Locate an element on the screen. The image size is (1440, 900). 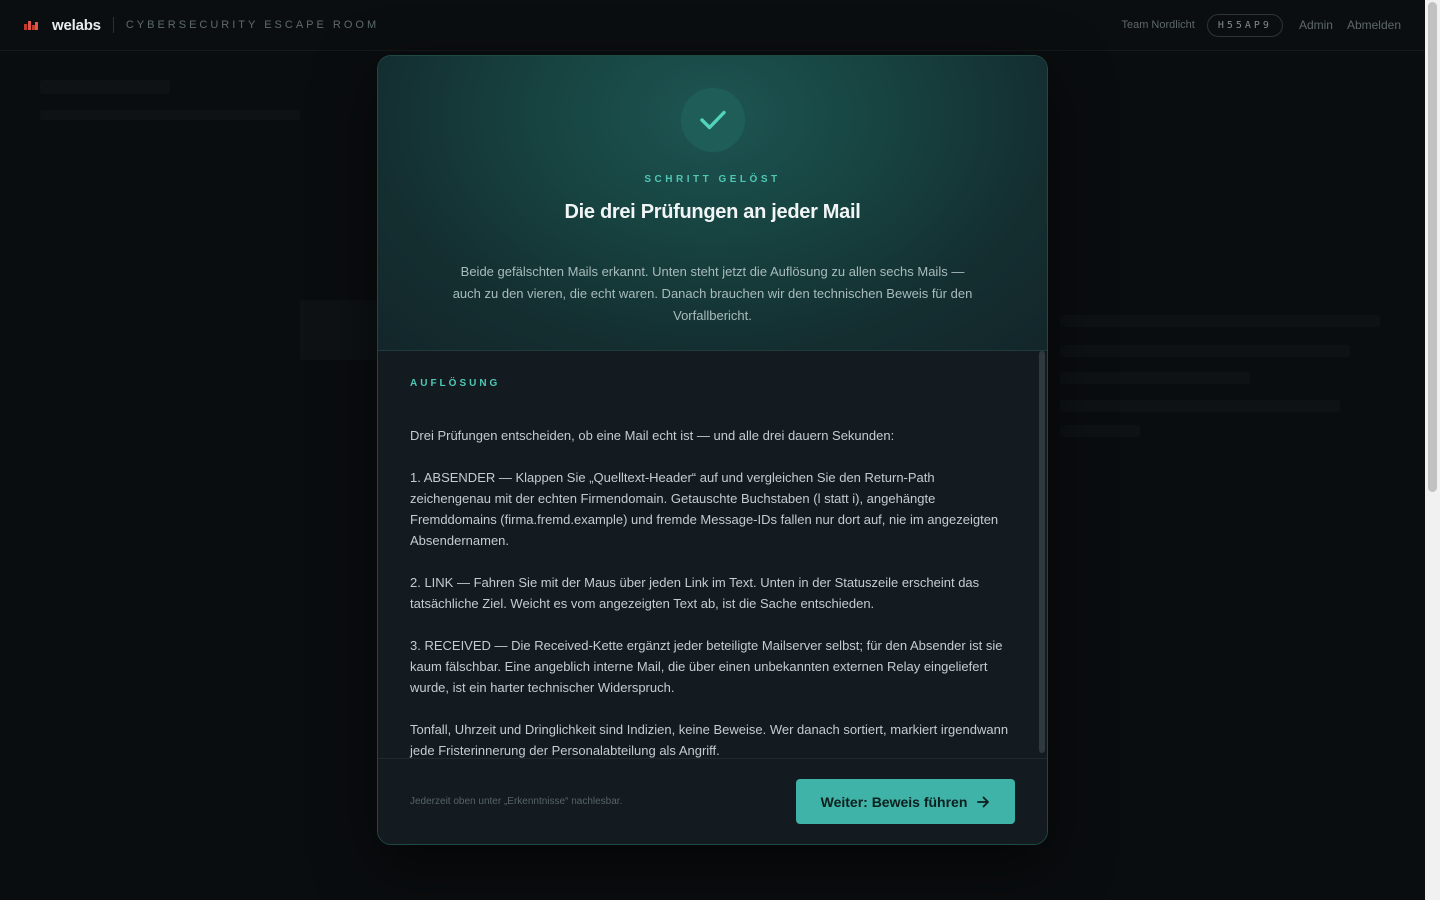
step-status-label: Schritt gelöst is located at coordinates (712, 179).